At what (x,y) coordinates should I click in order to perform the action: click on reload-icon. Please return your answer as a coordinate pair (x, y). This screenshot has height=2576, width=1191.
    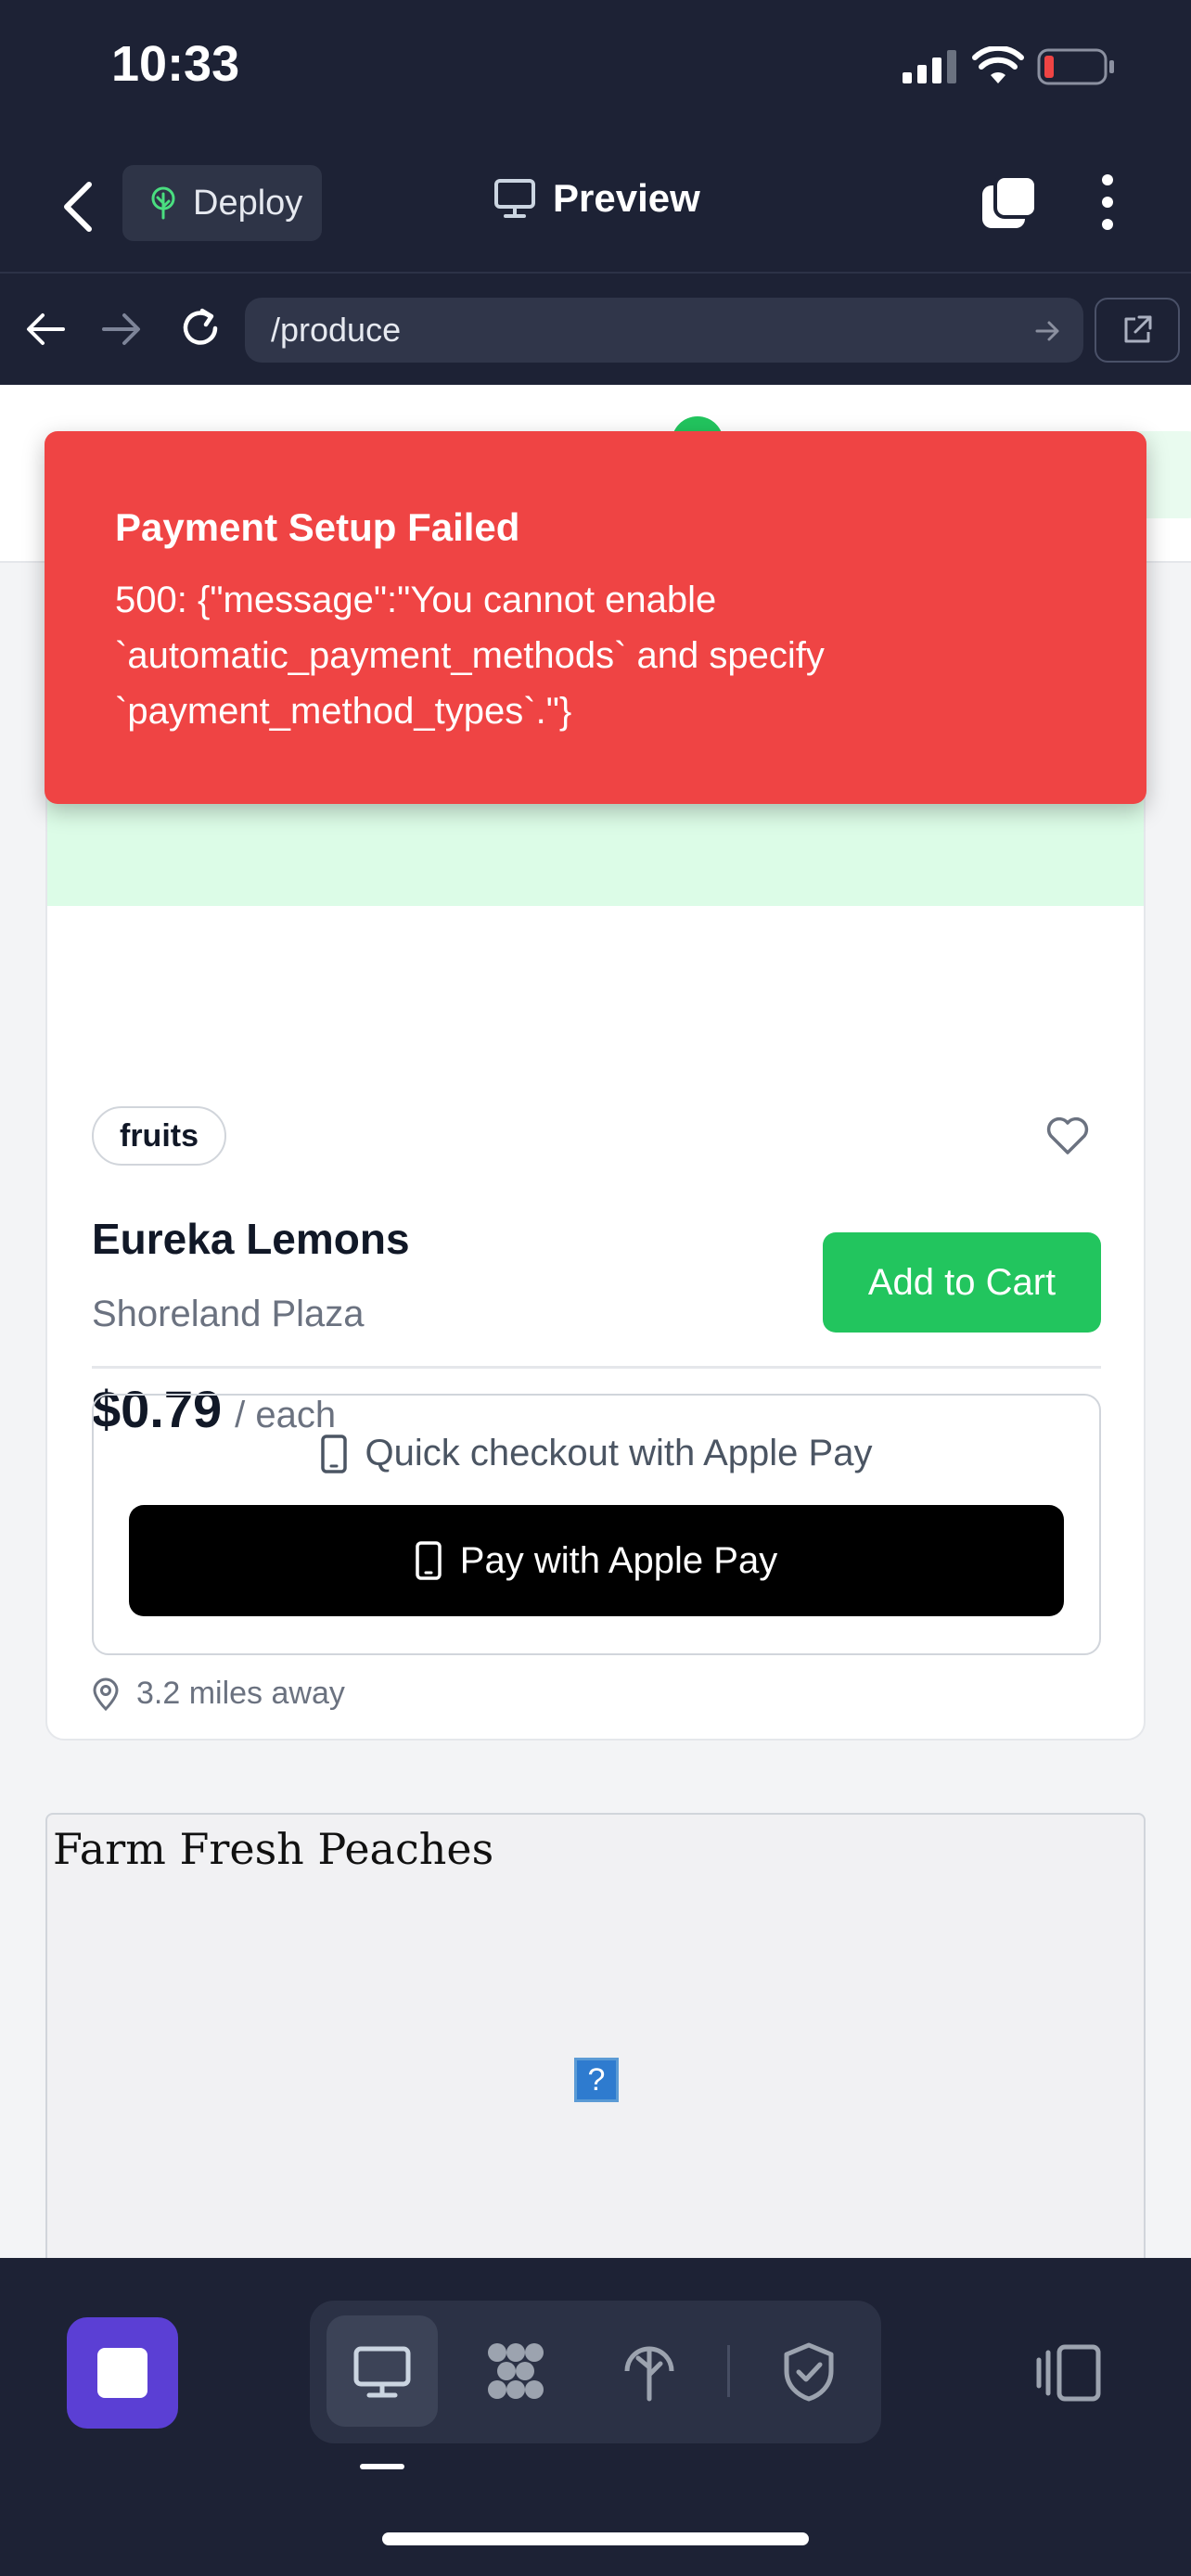
    Looking at the image, I should click on (200, 328).